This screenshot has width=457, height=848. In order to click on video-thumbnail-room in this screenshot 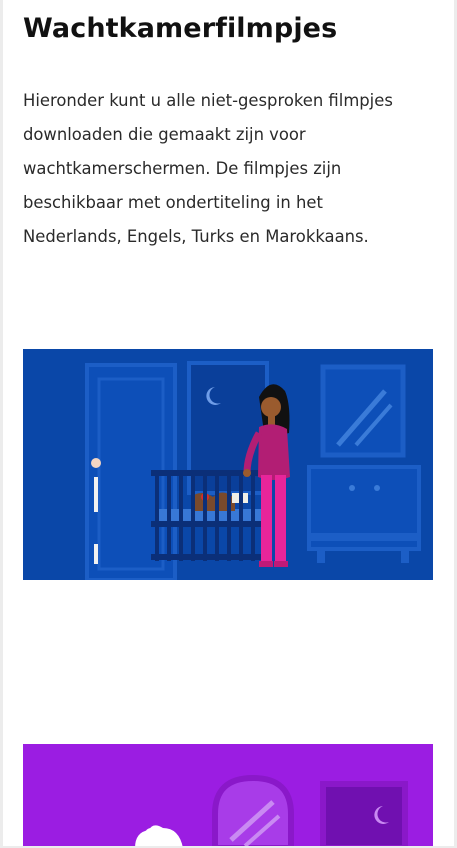, I will do `click(228, 796)`.